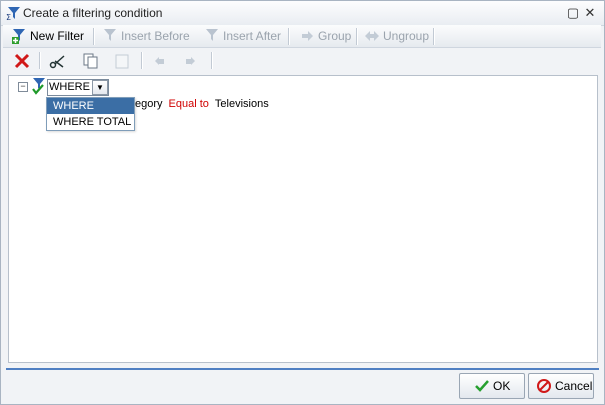  Describe the element at coordinates (307, 36) in the screenshot. I see `arrow-right-icon` at that location.